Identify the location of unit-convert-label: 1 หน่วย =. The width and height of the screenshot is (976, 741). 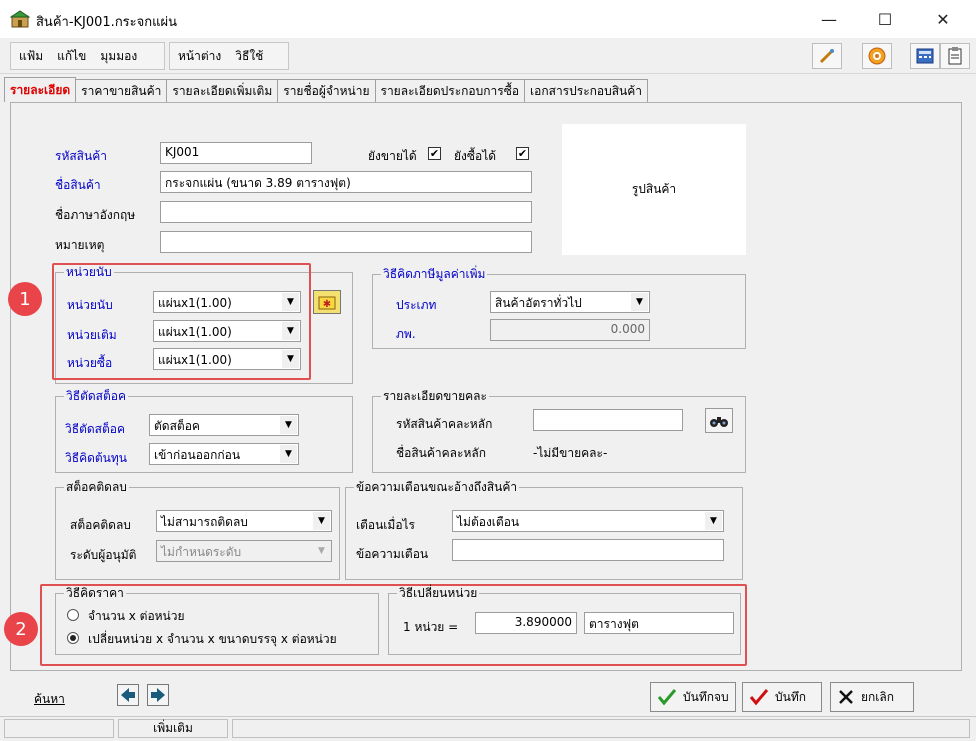
(431, 627).